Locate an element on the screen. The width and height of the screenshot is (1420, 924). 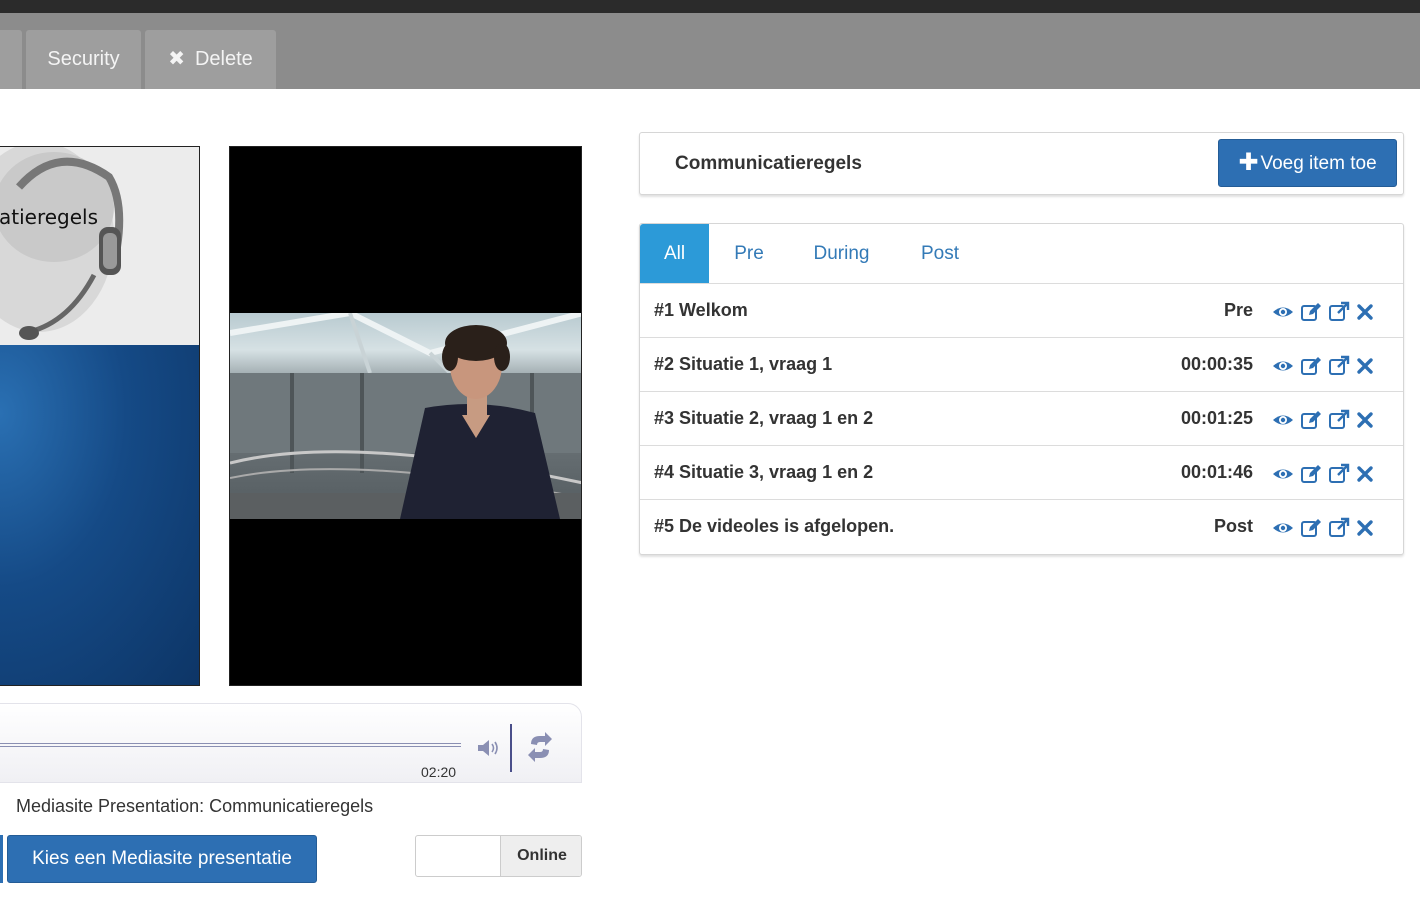
partial-button is located at coordinates (1, 859).